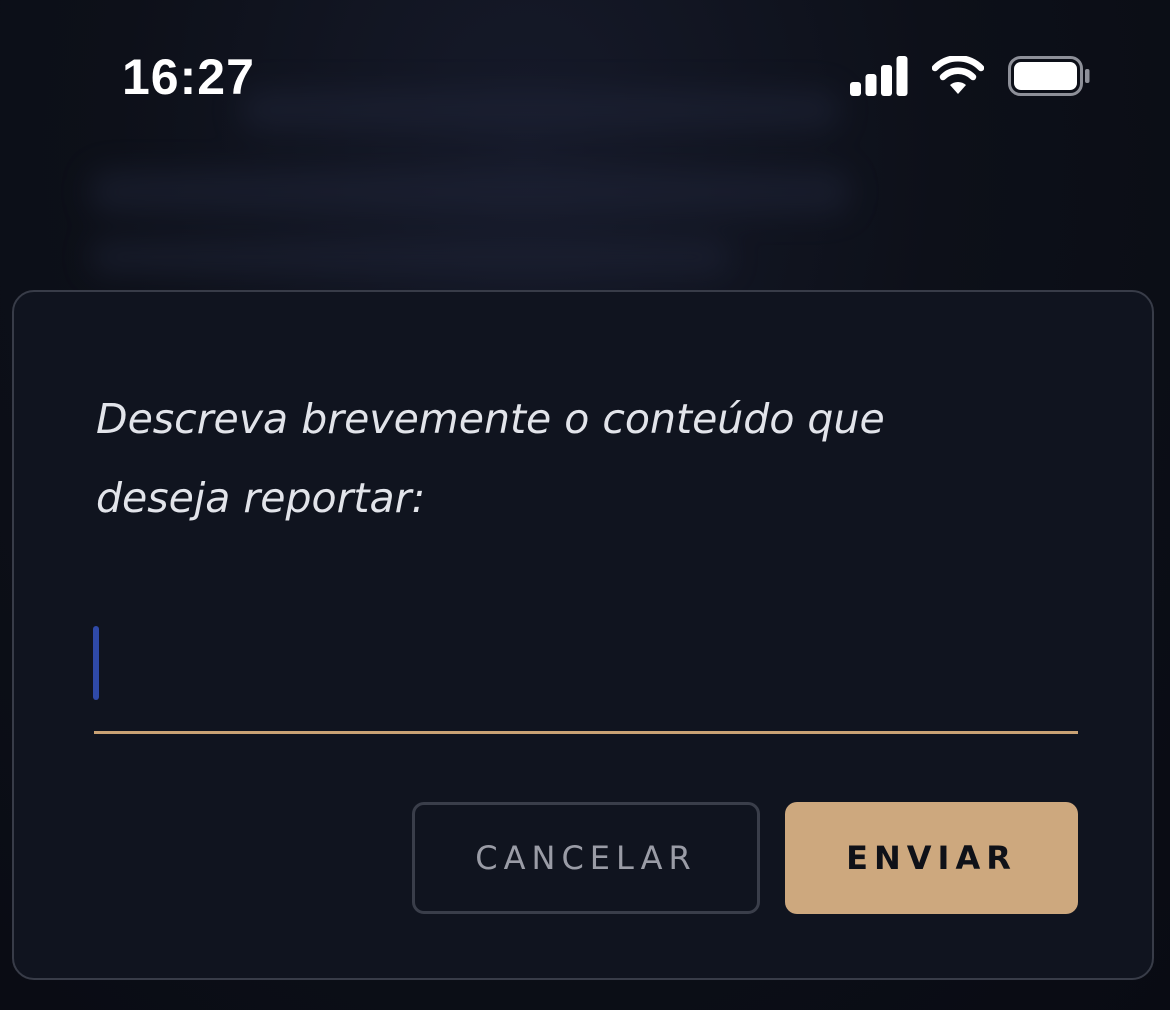  Describe the element at coordinates (586, 679) in the screenshot. I see `report-description-input` at that location.